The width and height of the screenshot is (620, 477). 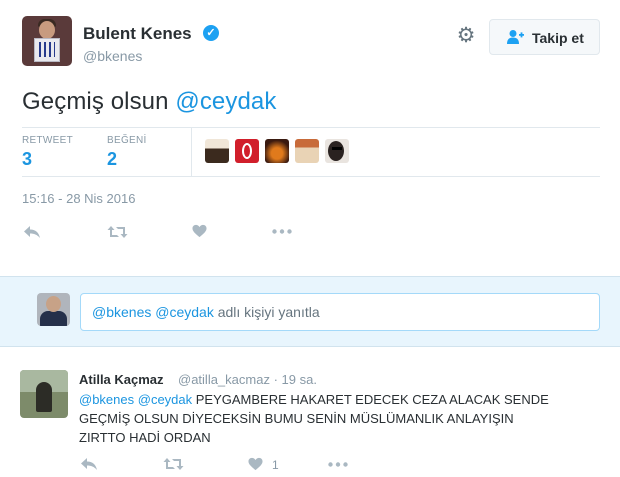 I want to click on author-handle: @bkenes, so click(x=112, y=56).